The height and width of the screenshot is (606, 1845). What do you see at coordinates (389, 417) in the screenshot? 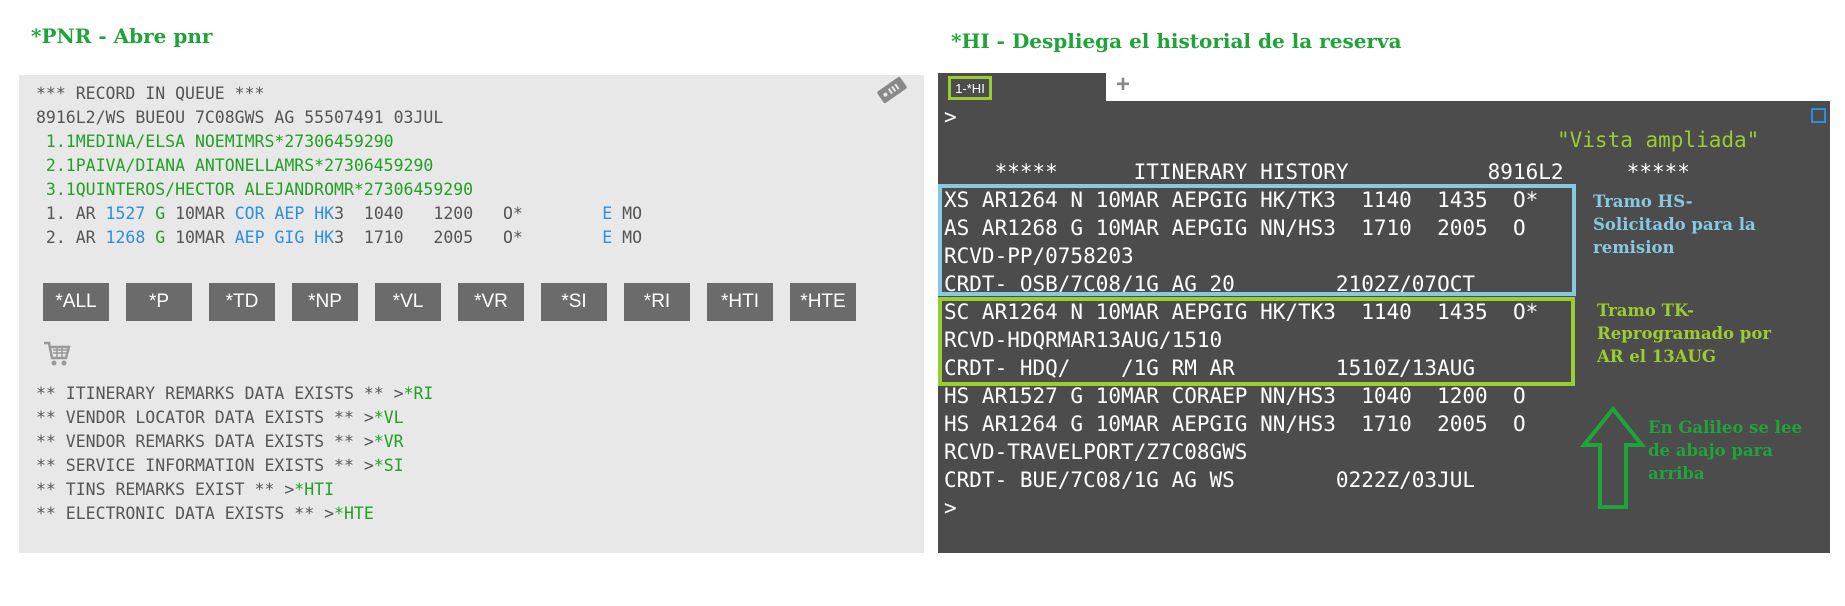
I see `remark-command-link: *VL` at bounding box center [389, 417].